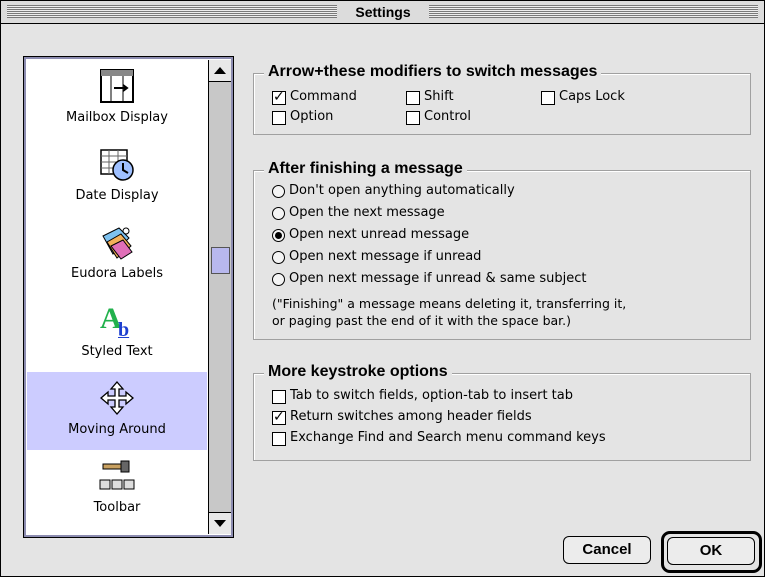  I want to click on sidebar-item-label: Toolbar, so click(117, 507).